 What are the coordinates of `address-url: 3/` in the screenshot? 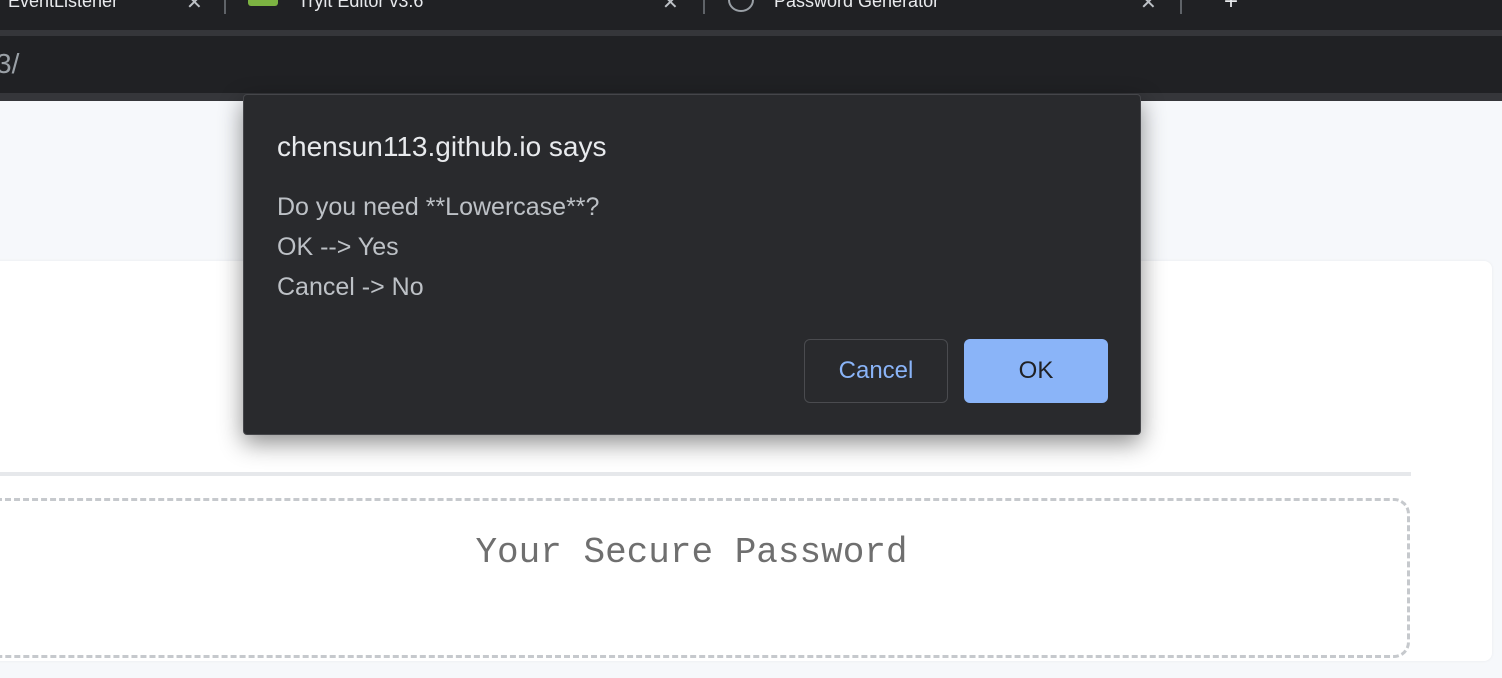 It's located at (10, 63).